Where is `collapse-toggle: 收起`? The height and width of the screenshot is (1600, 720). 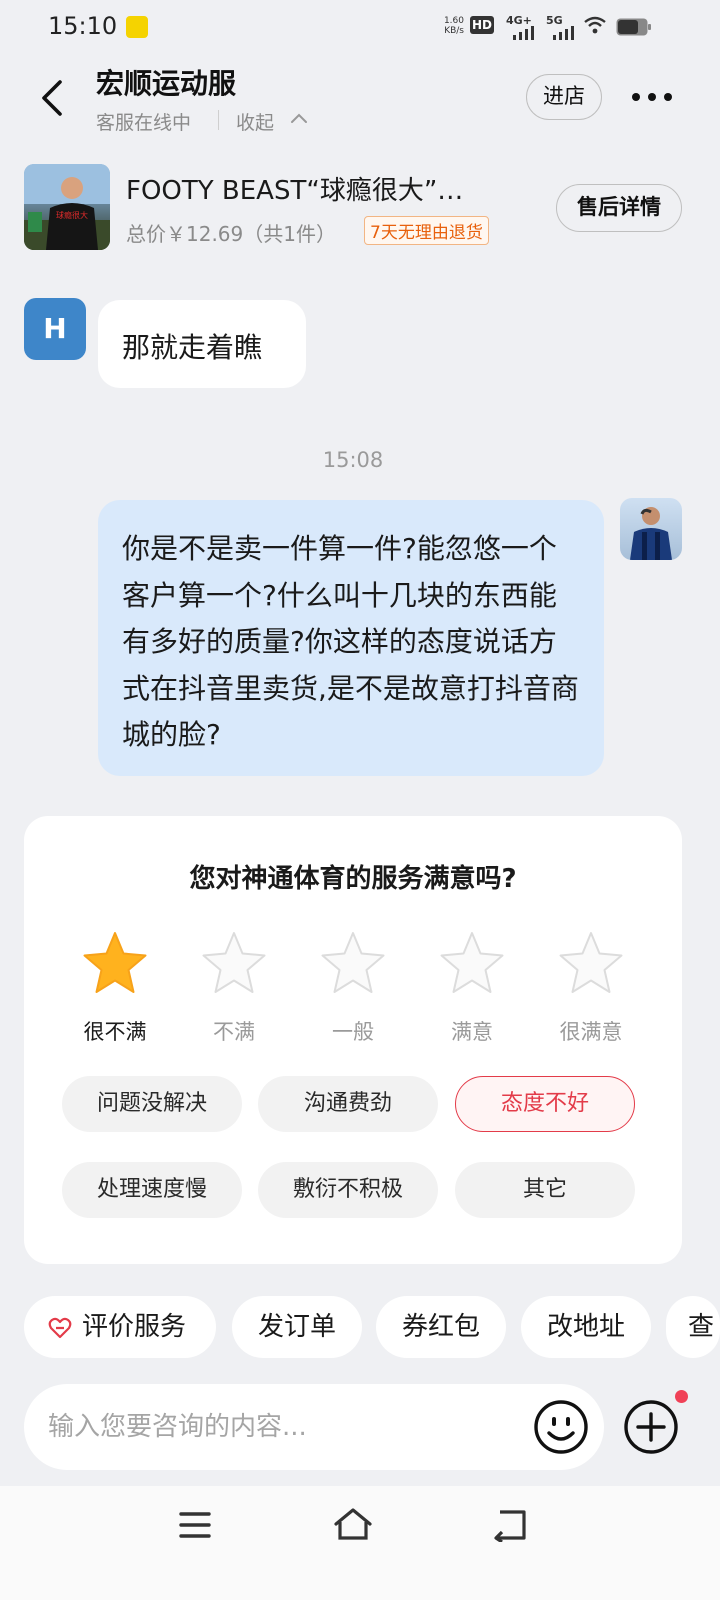 collapse-toggle: 收起 is located at coordinates (255, 121).